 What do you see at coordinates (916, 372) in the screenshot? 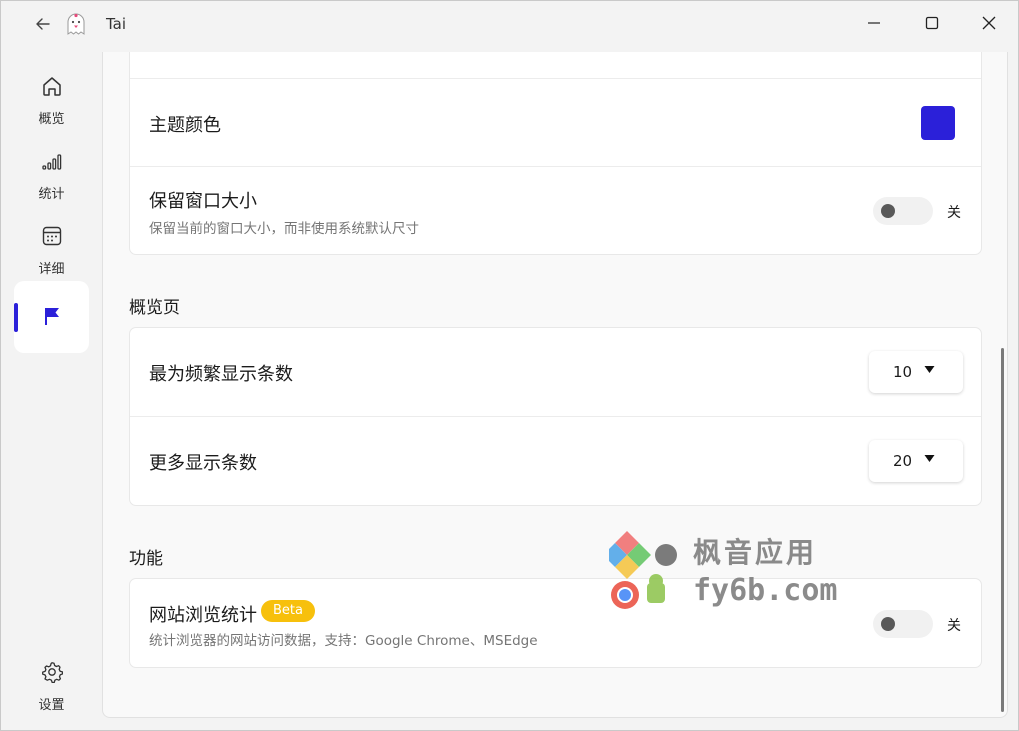
I see `frequent-count-select: 10` at bounding box center [916, 372].